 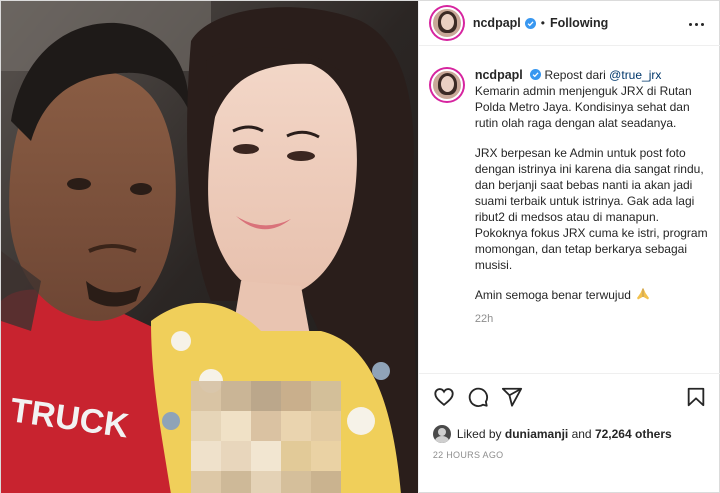 What do you see at coordinates (446, 23) in the screenshot?
I see `avatar` at bounding box center [446, 23].